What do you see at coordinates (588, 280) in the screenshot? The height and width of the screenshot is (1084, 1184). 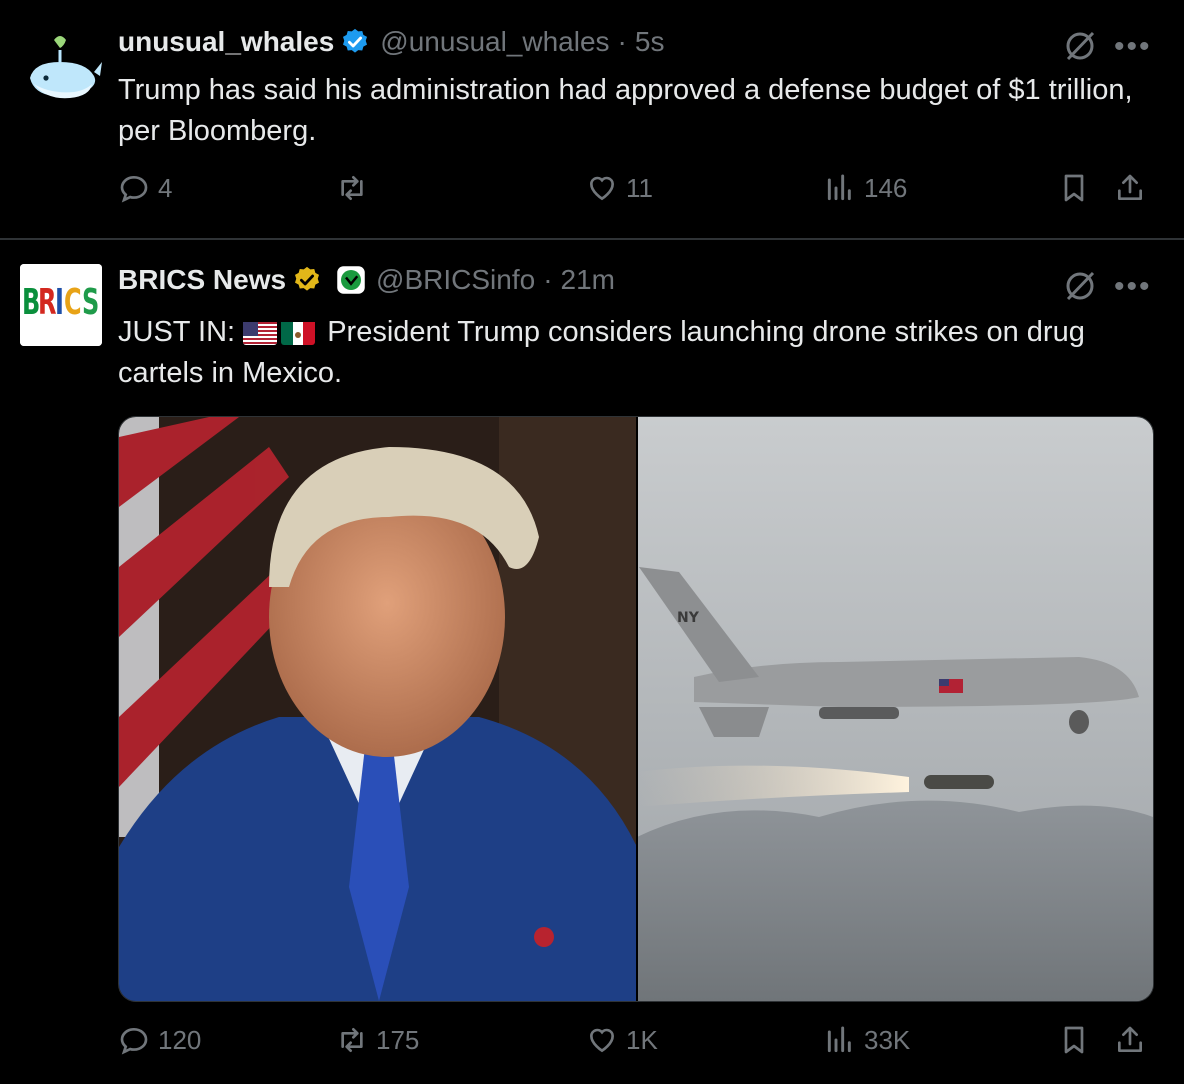 I see `timestamp: 21m` at bounding box center [588, 280].